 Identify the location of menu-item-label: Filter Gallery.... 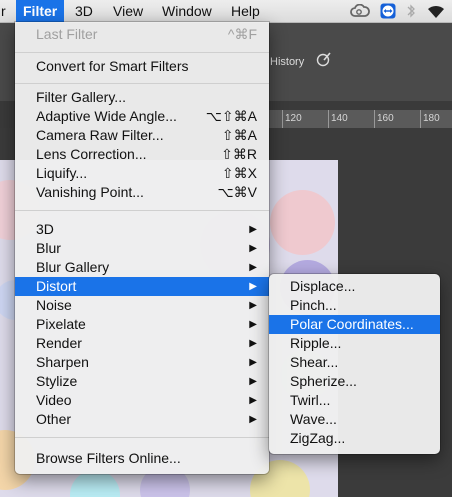
(81, 97).